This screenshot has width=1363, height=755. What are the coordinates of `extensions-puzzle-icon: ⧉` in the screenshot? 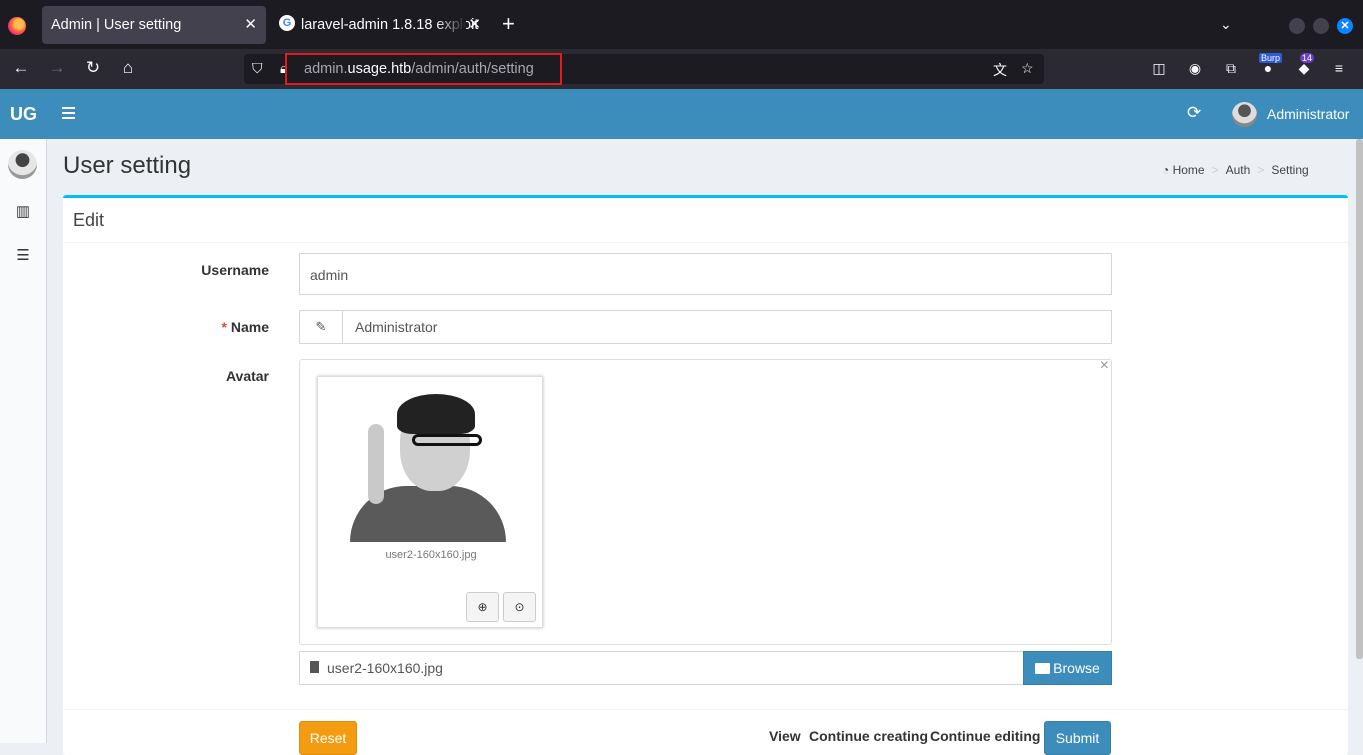 It's located at (1231, 68).